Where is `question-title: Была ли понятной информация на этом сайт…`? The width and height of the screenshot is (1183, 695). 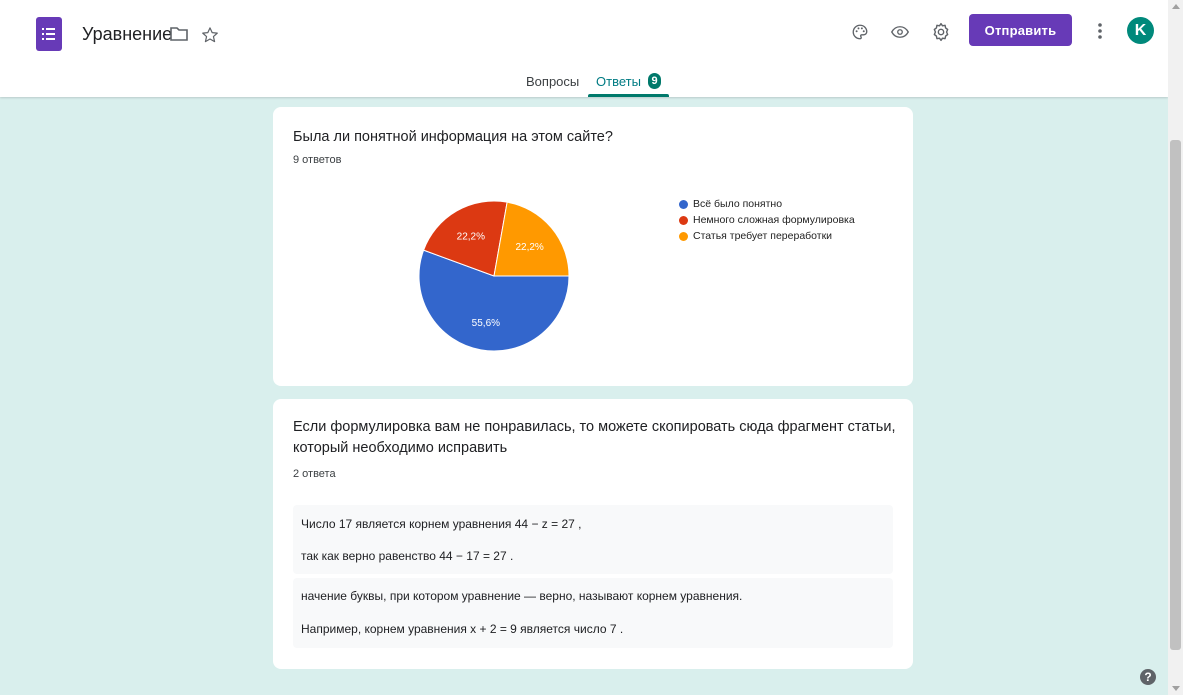 question-title: Была ли понятной информация на этом сайт… is located at coordinates (453, 137).